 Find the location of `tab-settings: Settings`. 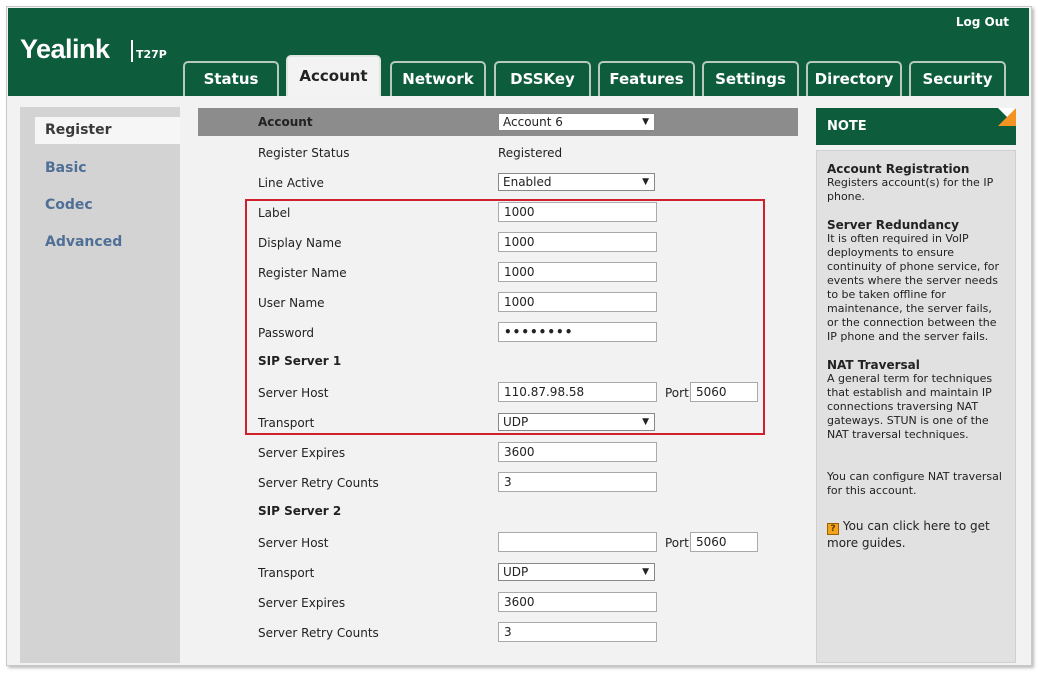

tab-settings: Settings is located at coordinates (750, 78).